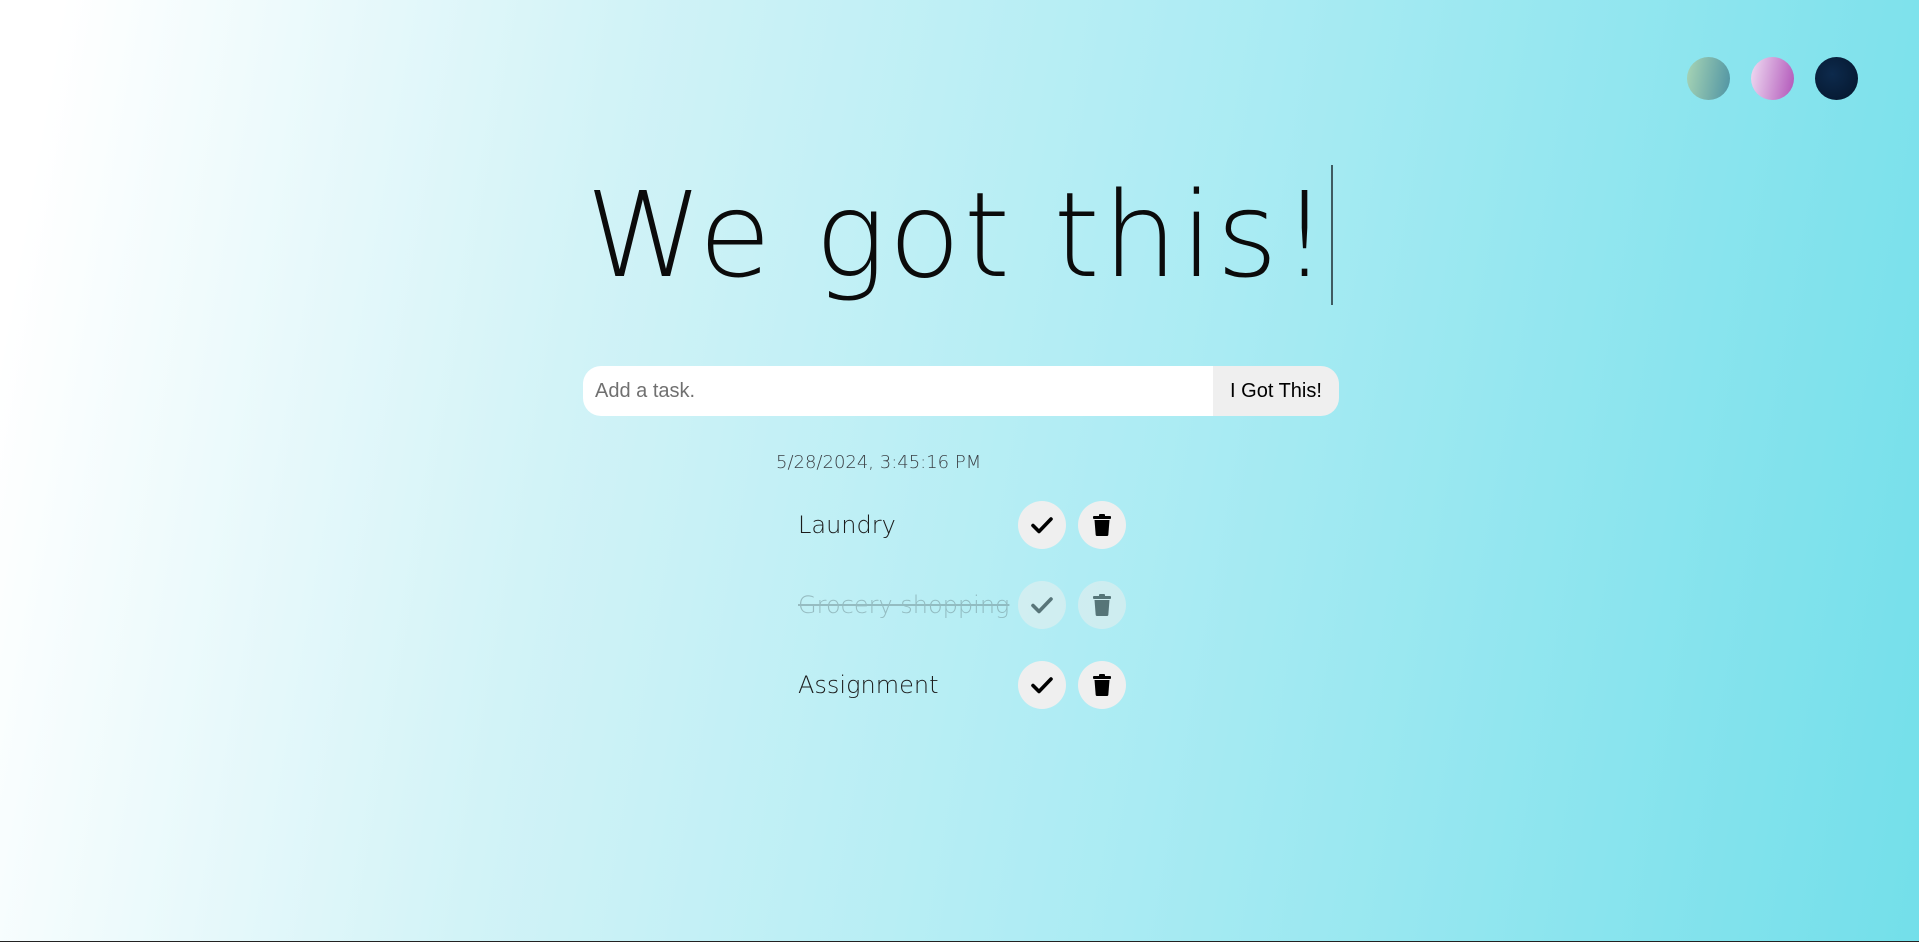 The image size is (1919, 942). What do you see at coordinates (968, 525) in the screenshot?
I see `task-item: Laundry` at bounding box center [968, 525].